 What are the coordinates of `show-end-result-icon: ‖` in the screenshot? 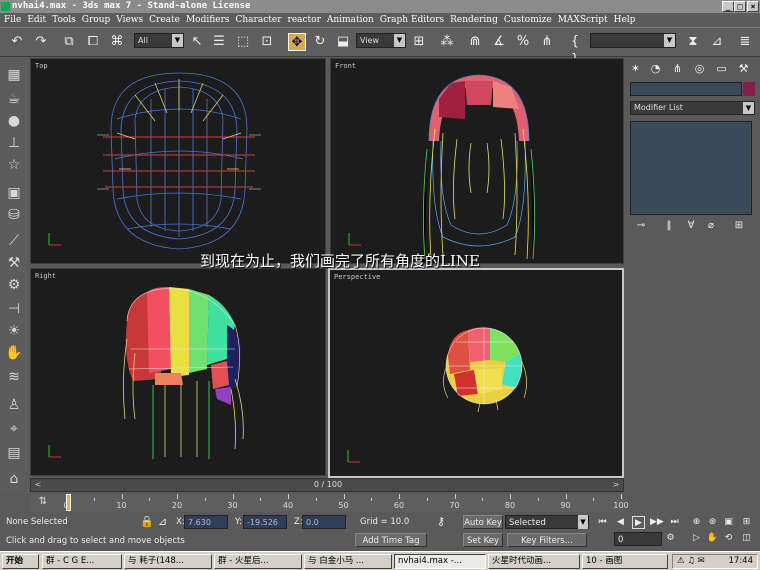 It's located at (669, 226).